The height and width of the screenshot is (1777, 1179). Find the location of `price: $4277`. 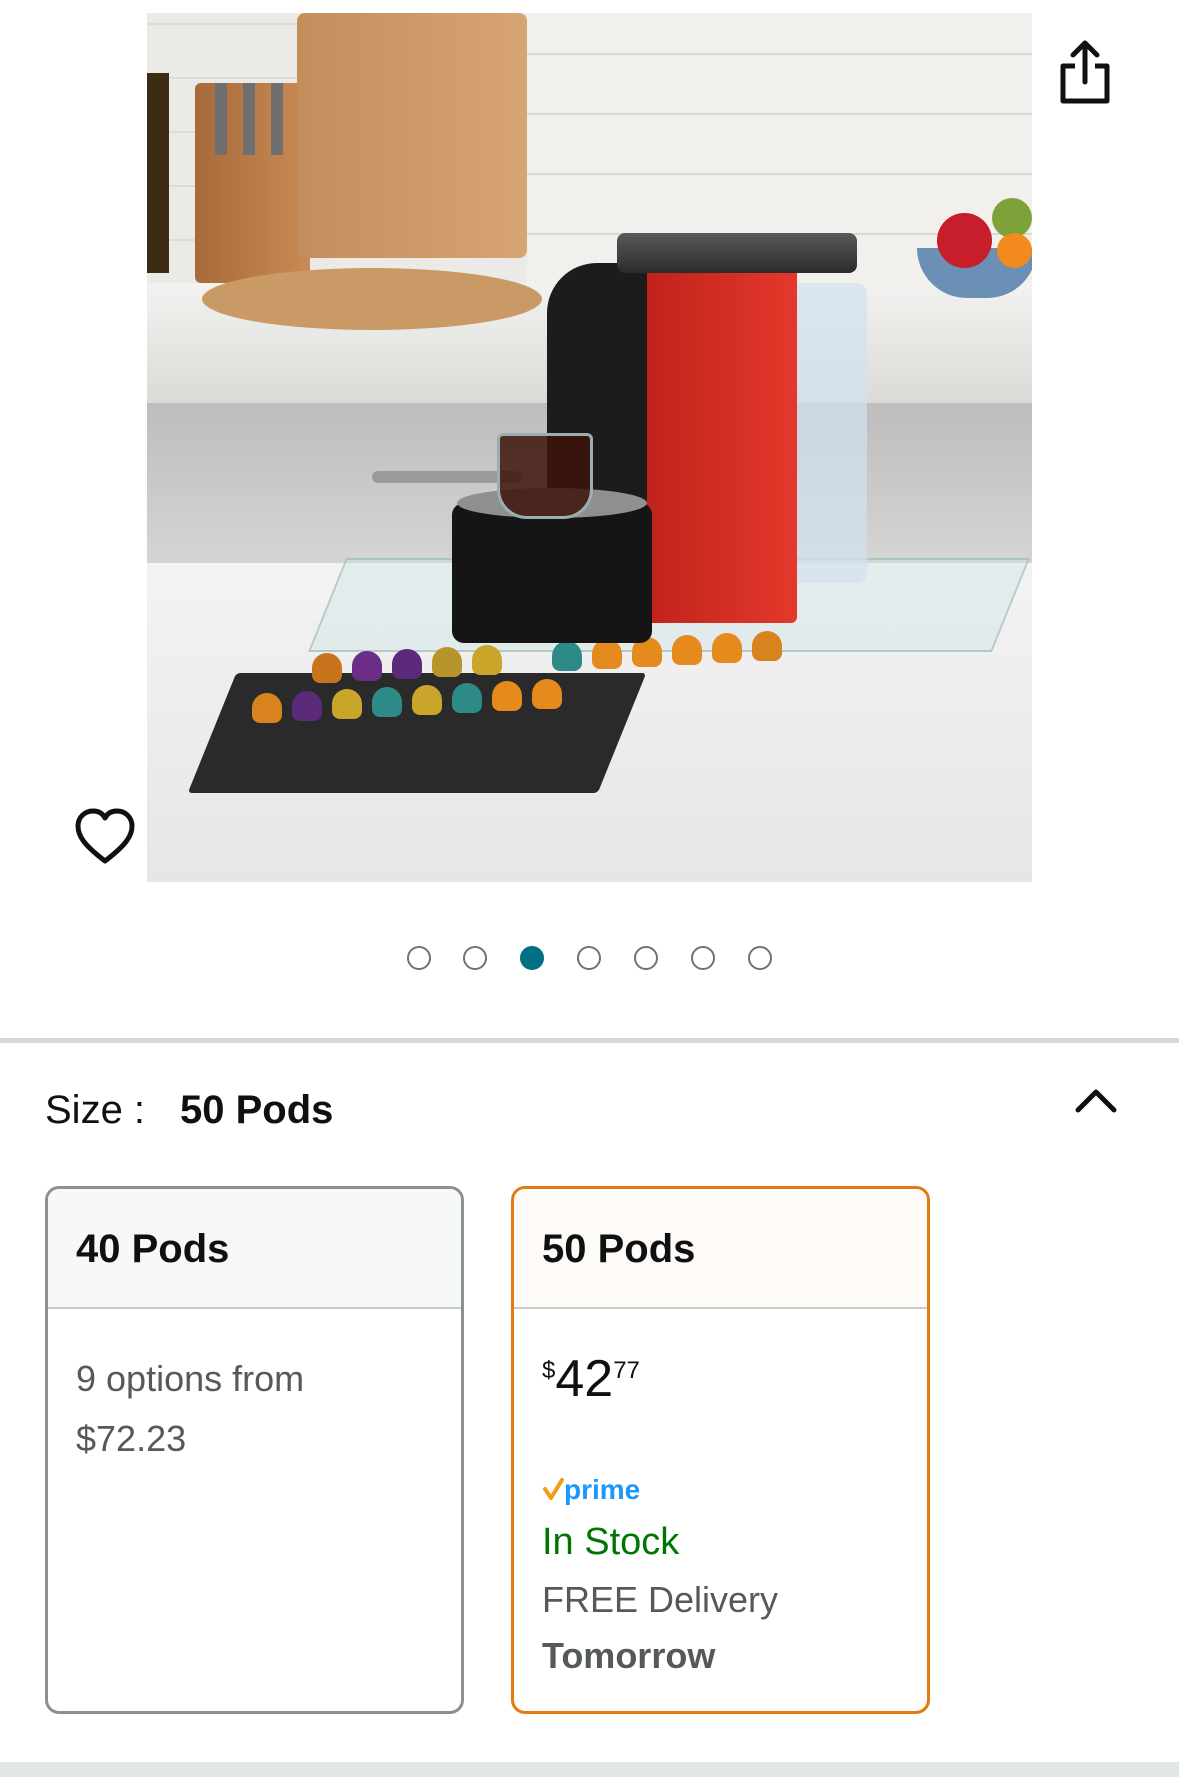

price: $4277 is located at coordinates (591, 1379).